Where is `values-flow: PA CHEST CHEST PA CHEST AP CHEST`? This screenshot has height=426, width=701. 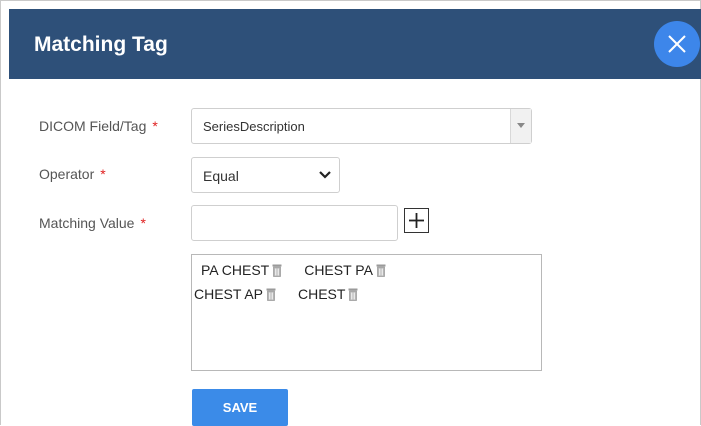 values-flow: PA CHEST CHEST PA CHEST AP CHEST is located at coordinates (339, 282).